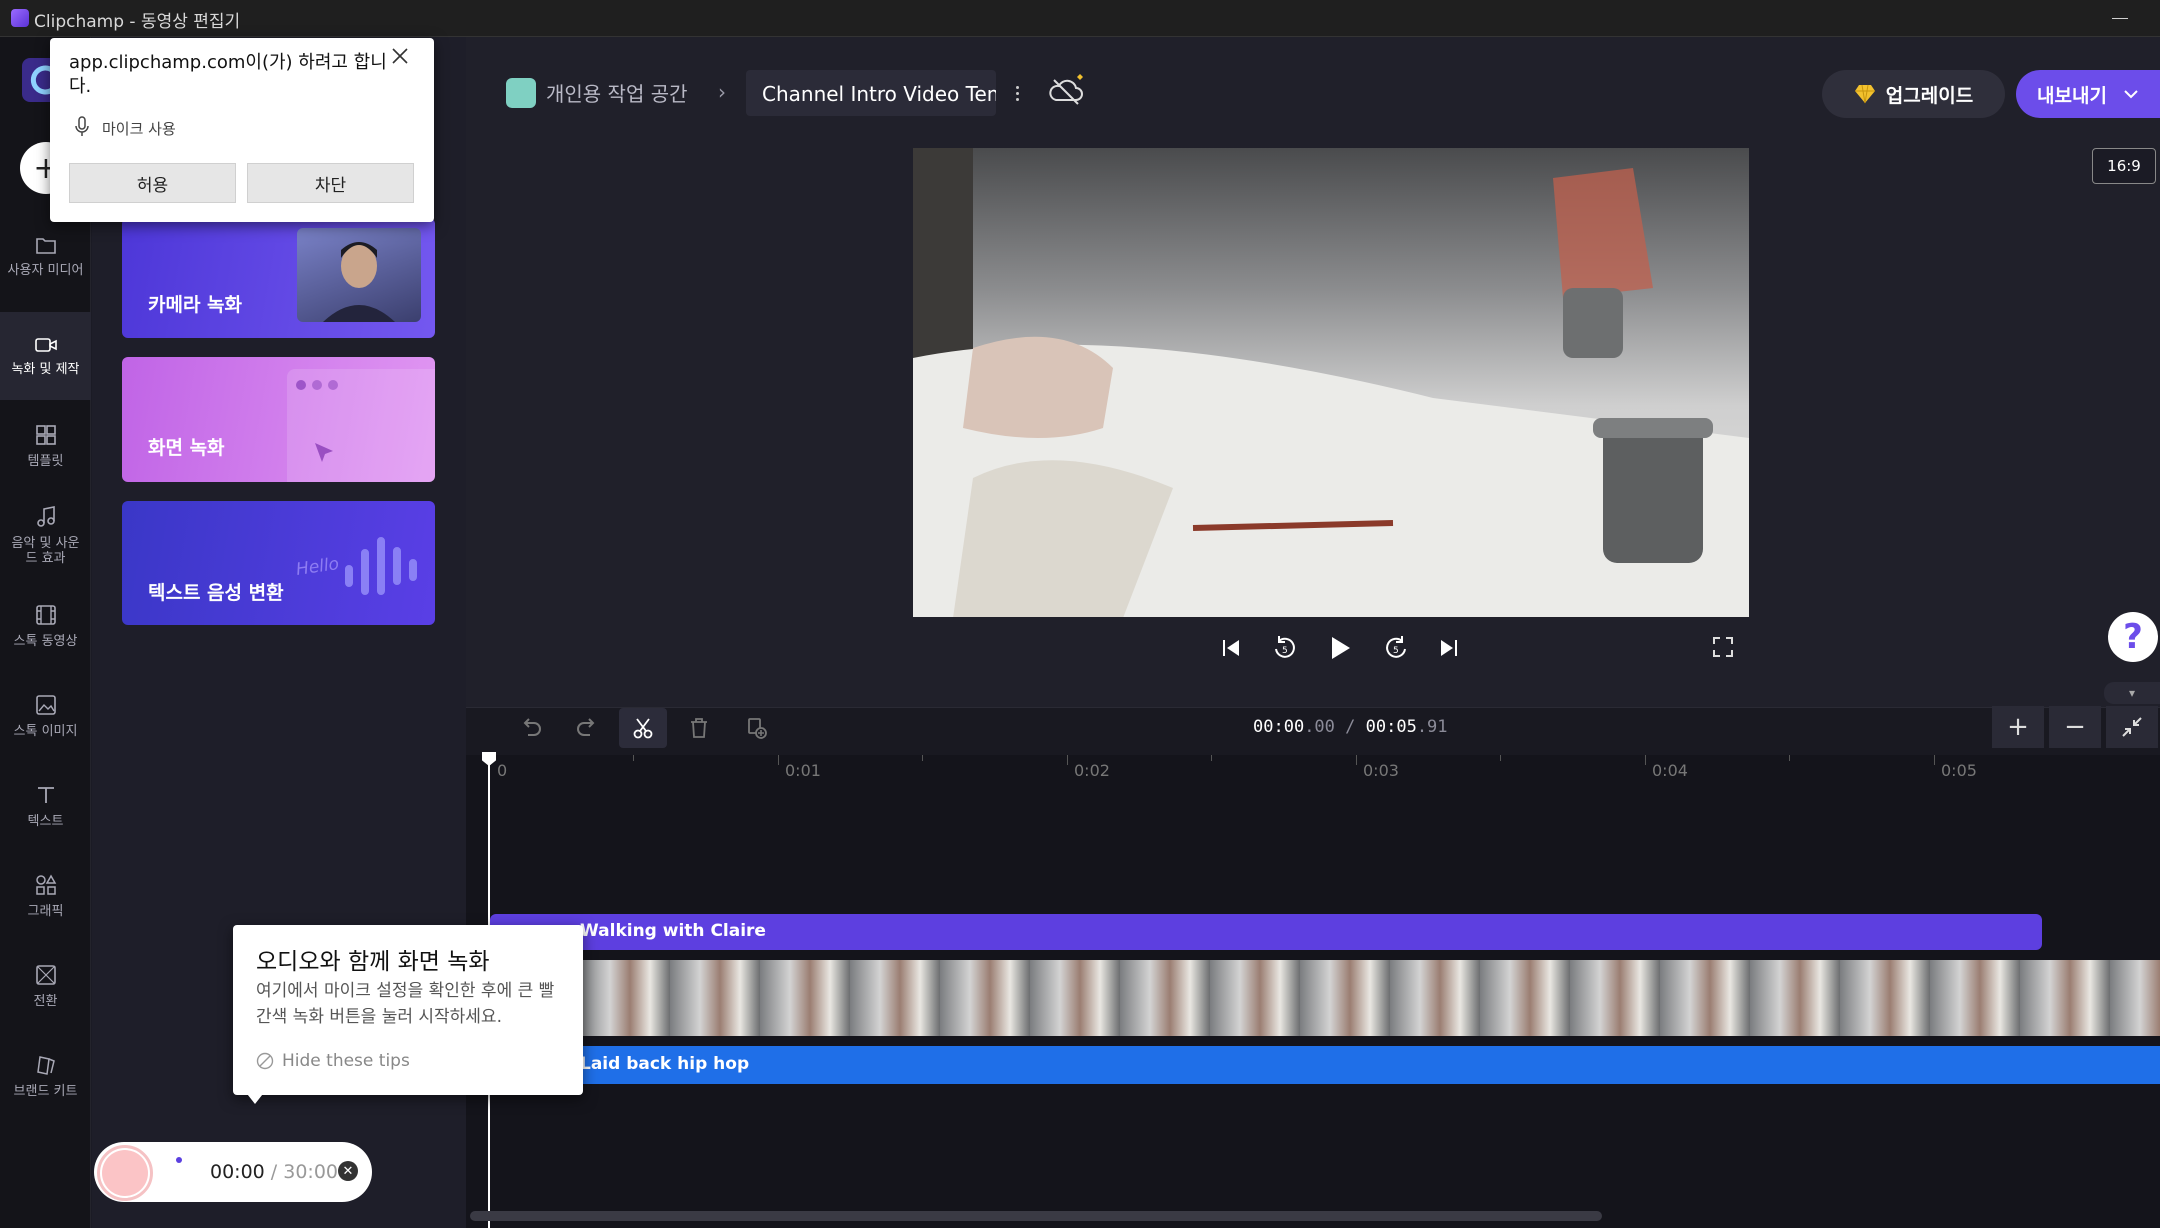 The height and width of the screenshot is (1228, 2160). Describe the element at coordinates (45, 461) in the screenshot. I see `sidebar-item-label: 템플릿` at that location.